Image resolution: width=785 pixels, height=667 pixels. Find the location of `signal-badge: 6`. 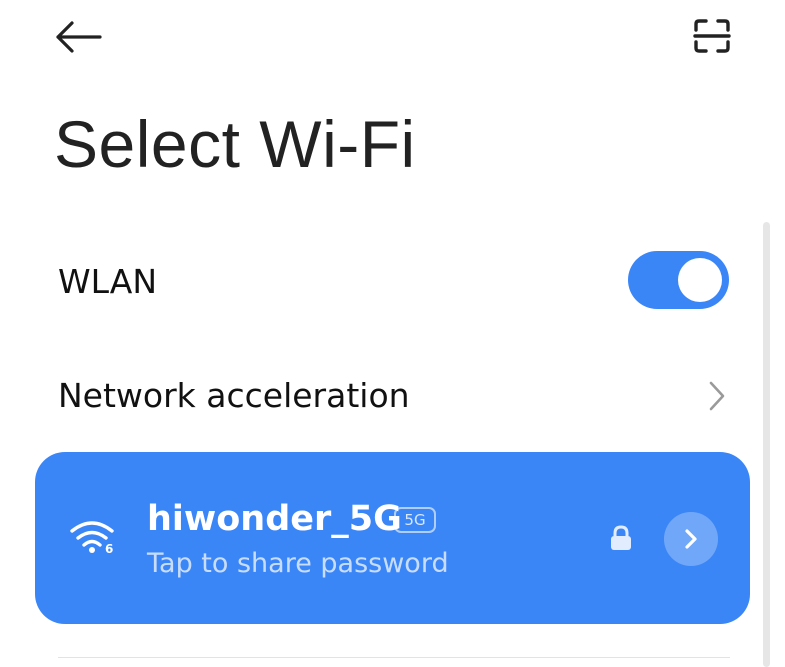

signal-badge: 6 is located at coordinates (109, 548).